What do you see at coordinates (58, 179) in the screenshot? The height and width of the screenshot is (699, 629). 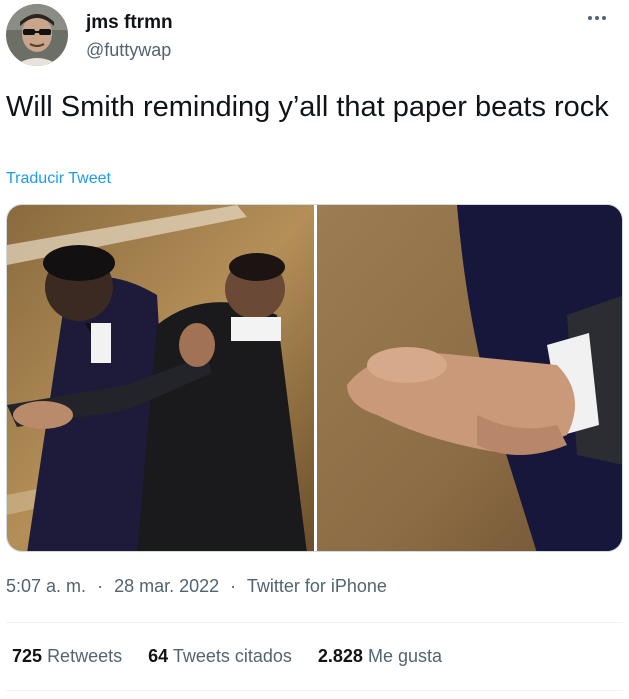 I see `translate-tweet-link: Traducir Tweet` at bounding box center [58, 179].